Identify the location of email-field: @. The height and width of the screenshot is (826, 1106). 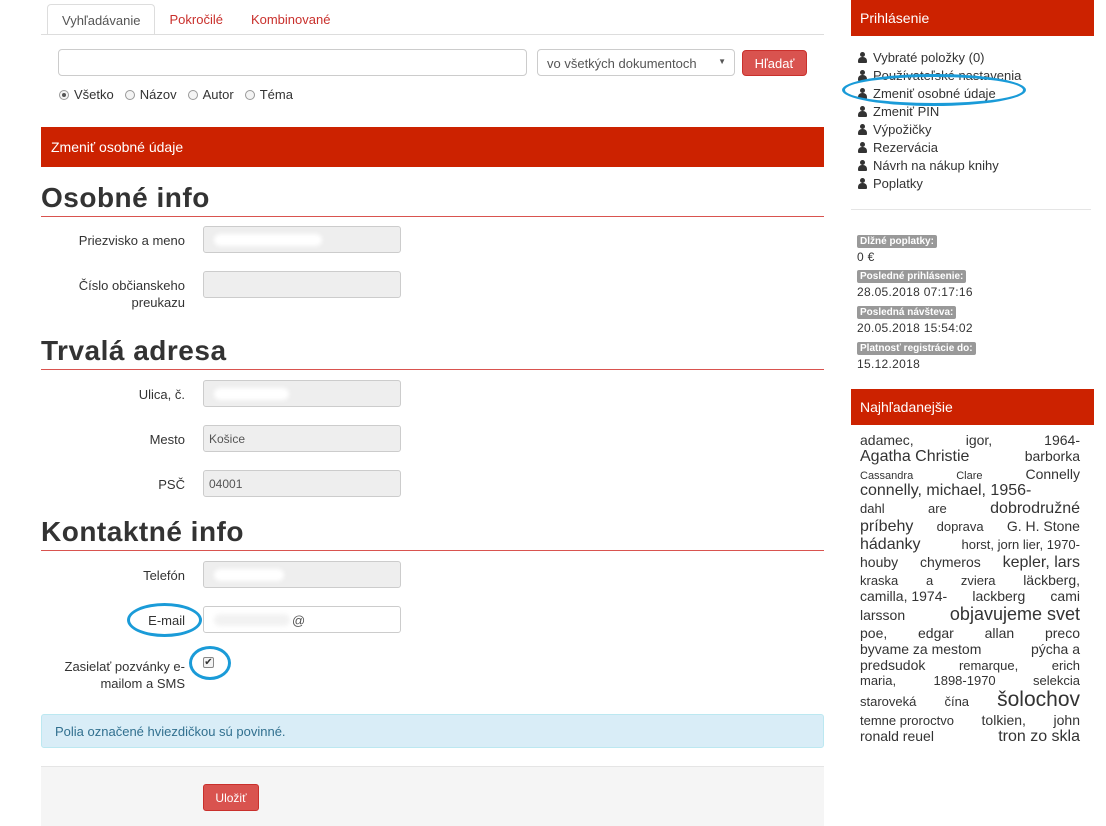
(302, 619).